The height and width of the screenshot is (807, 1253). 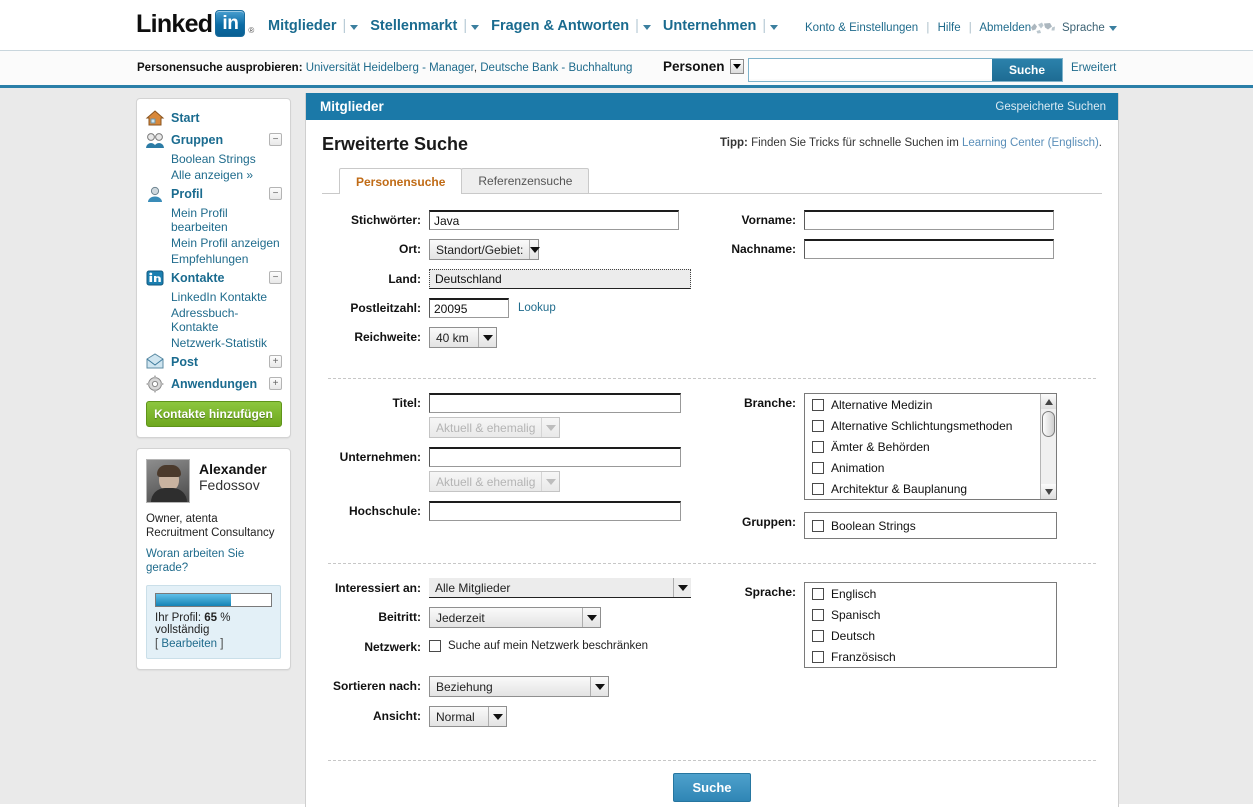 What do you see at coordinates (556, 68) in the screenshot?
I see `suggestion-link-2: Deutsche Bank - Buchhaltung` at bounding box center [556, 68].